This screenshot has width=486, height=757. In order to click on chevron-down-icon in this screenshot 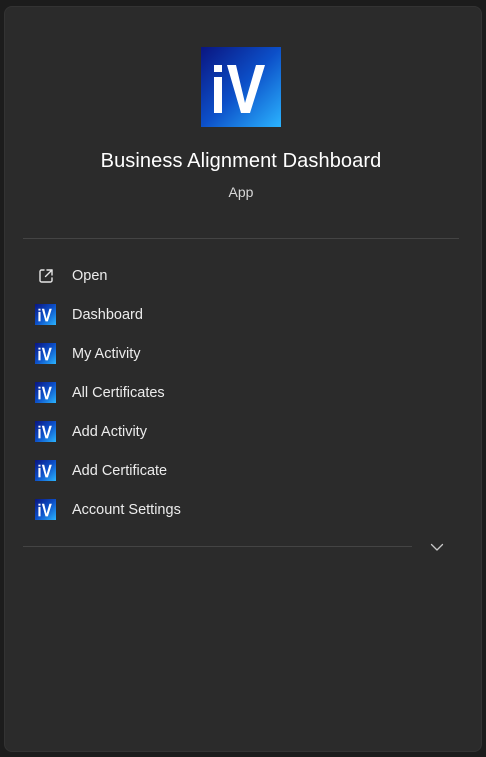, I will do `click(437, 547)`.